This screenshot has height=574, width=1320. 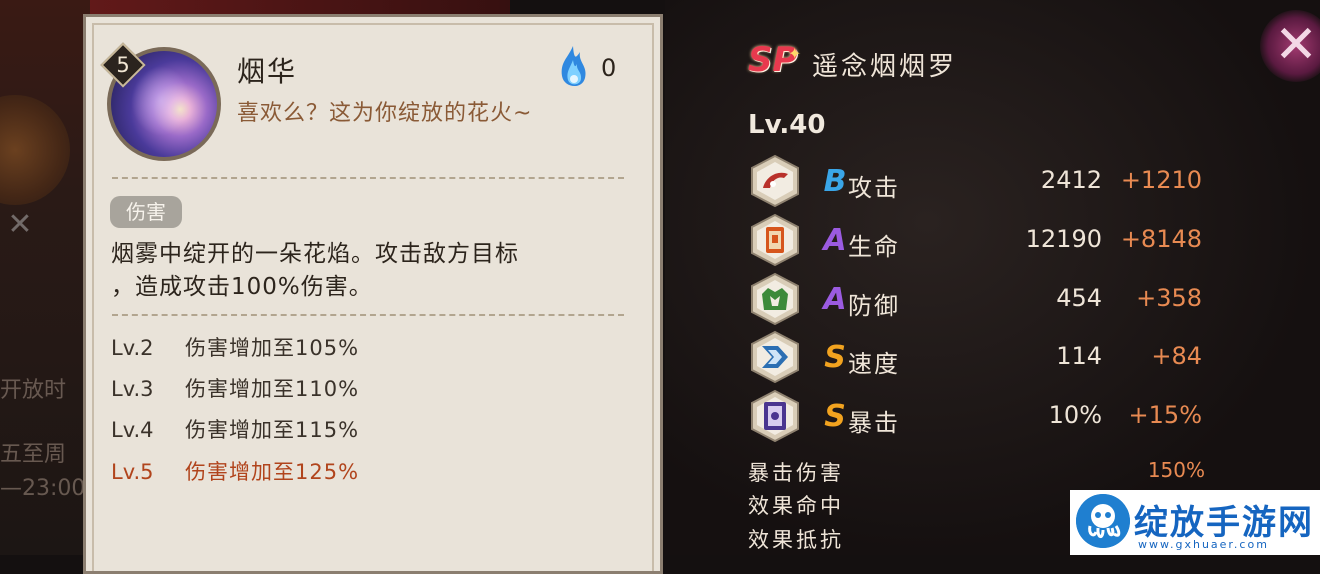 I want to click on upgrade-text: 伤害增加至115%, so click(x=272, y=430).